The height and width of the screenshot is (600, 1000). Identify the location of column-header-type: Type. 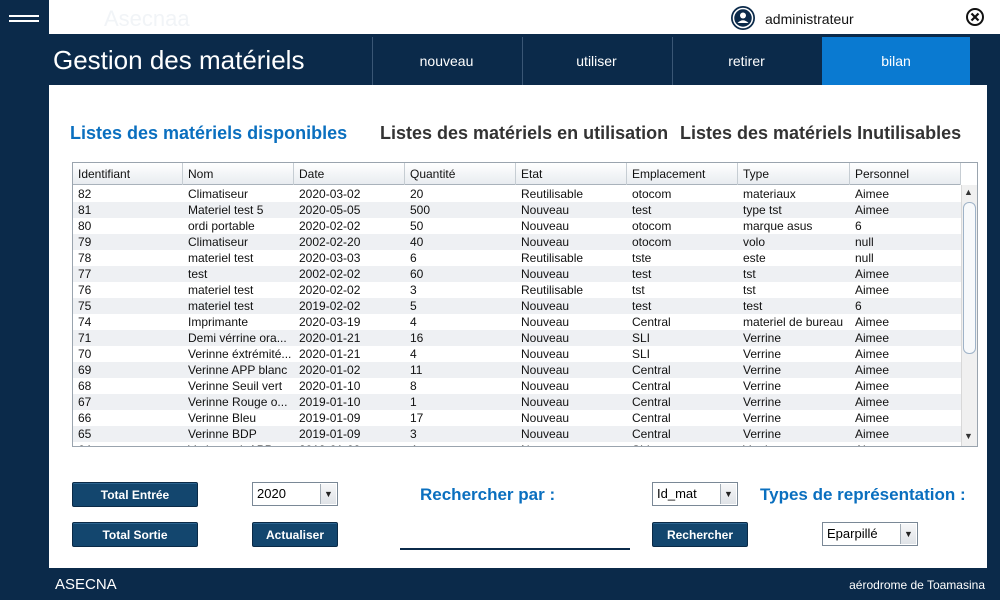
(794, 174).